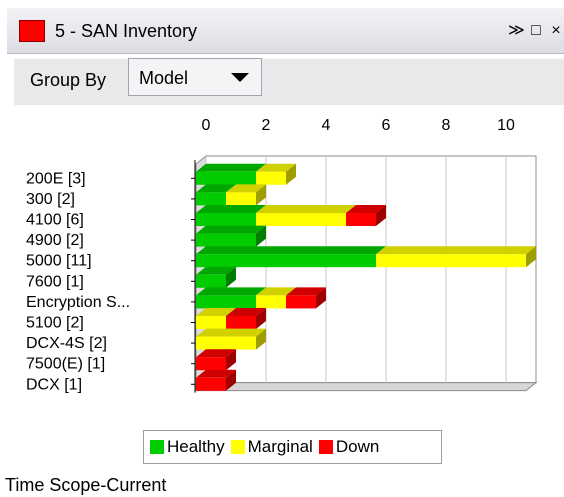 Image resolution: width=564 pixels, height=497 pixels. I want to click on x-tick-label: 10, so click(506, 125).